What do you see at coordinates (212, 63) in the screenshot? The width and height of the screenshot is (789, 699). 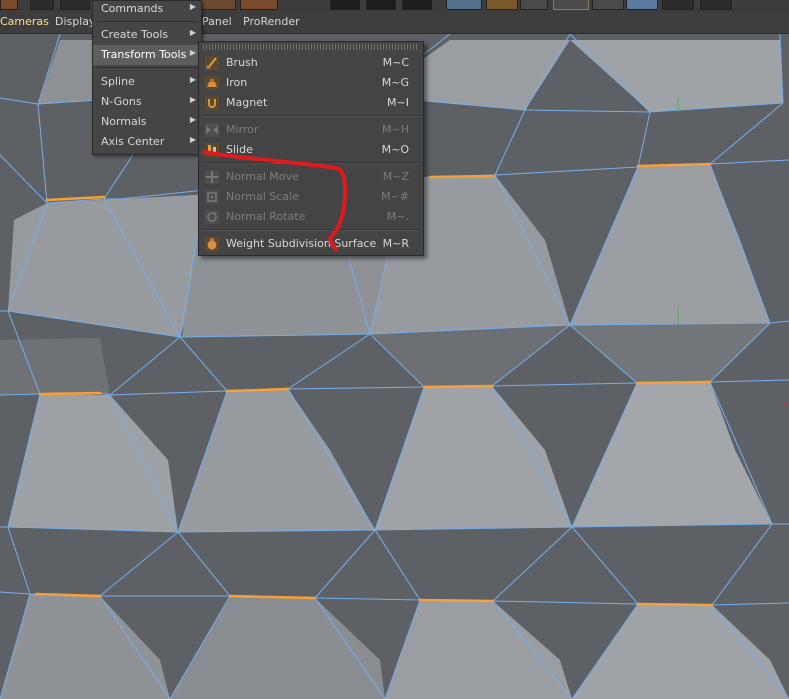 I see `brush-icon` at bounding box center [212, 63].